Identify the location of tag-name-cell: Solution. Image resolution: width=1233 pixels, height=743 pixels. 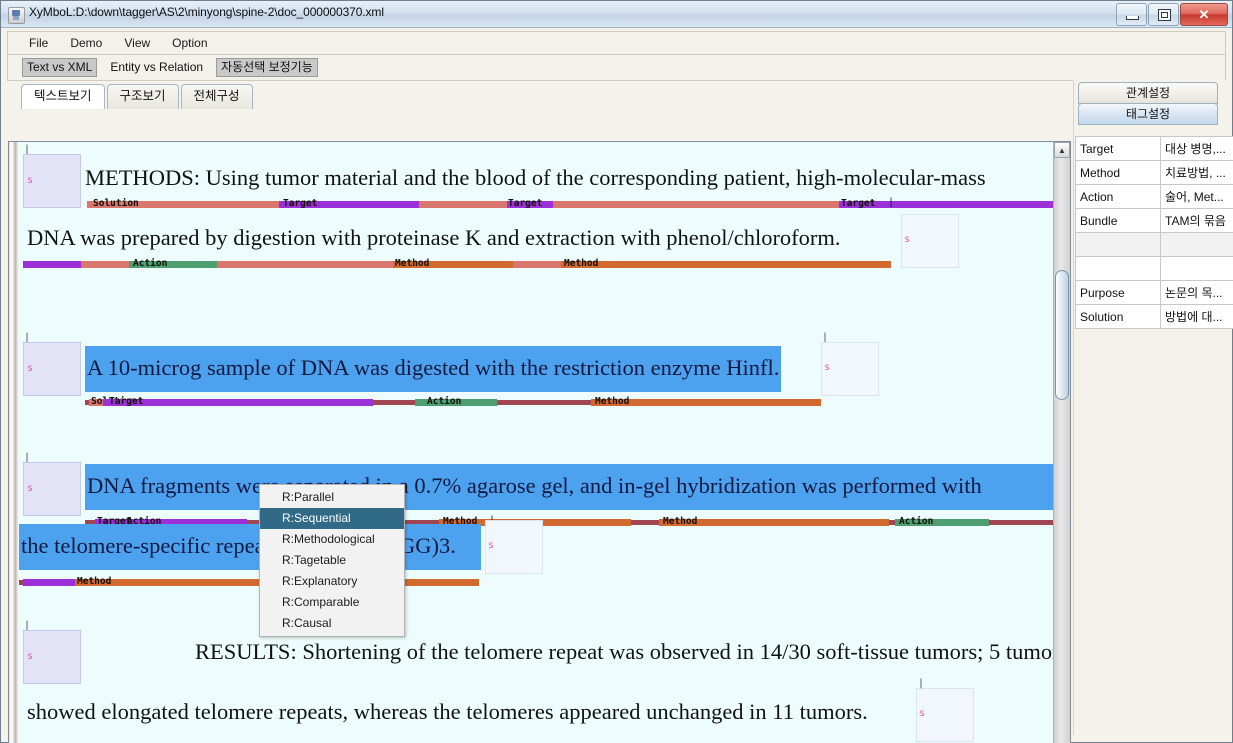
(1118, 316).